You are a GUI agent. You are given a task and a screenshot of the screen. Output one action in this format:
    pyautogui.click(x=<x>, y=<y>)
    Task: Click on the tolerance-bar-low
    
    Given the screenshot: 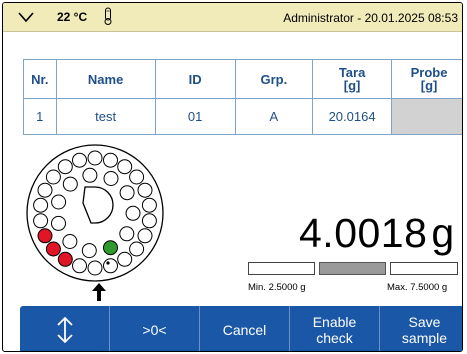 What is the action you would take?
    pyautogui.click(x=281, y=268)
    